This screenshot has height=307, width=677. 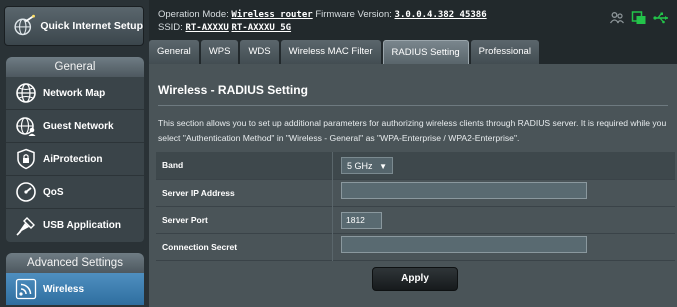 What do you see at coordinates (617, 18) in the screenshot?
I see `clients-icon` at bounding box center [617, 18].